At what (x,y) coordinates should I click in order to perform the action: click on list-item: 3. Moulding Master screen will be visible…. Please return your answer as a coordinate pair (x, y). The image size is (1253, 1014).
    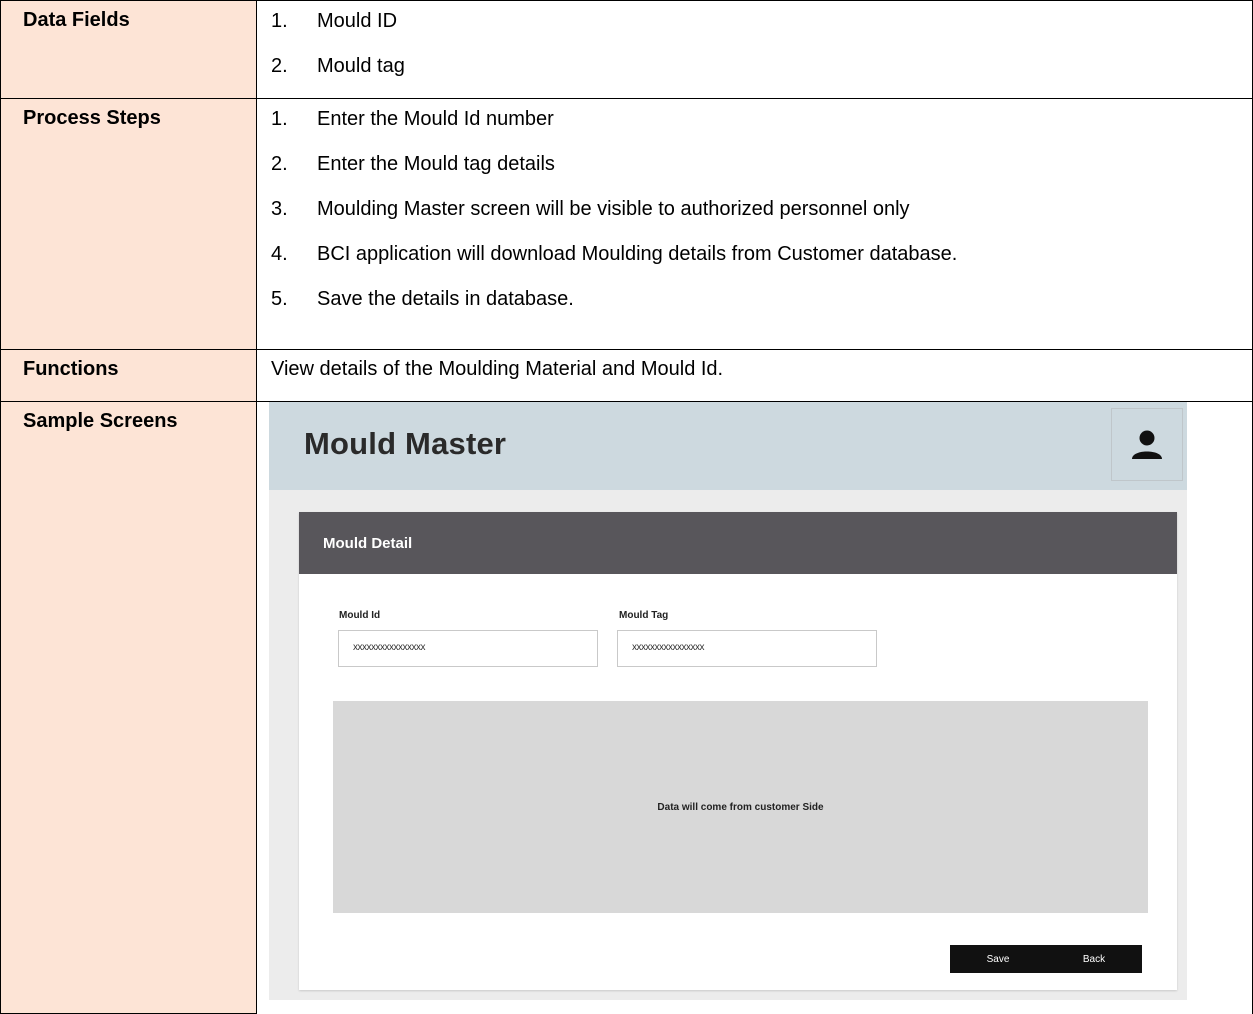
    Looking at the image, I should click on (761, 211).